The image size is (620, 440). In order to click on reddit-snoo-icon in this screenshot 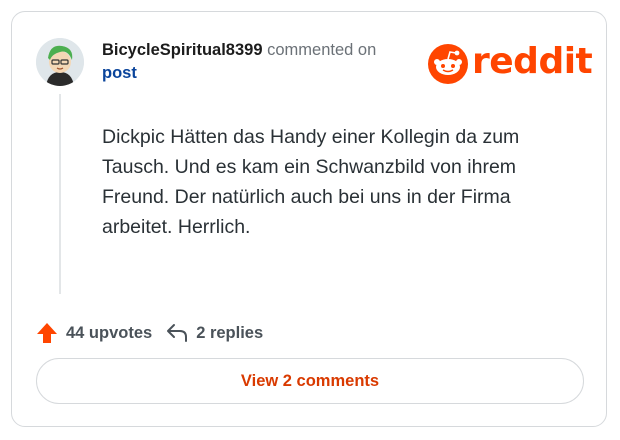, I will do `click(448, 64)`.